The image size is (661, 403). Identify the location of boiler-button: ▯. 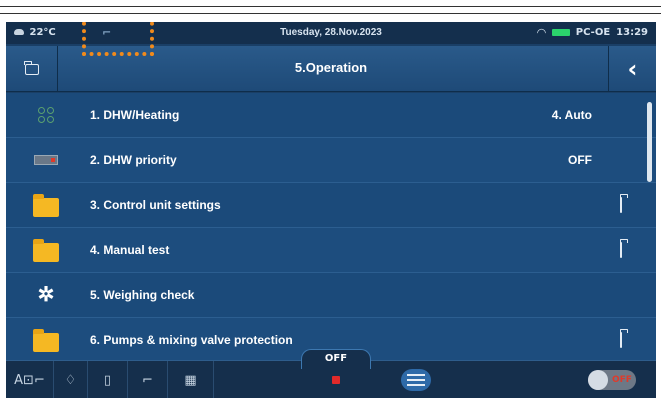
(108, 379).